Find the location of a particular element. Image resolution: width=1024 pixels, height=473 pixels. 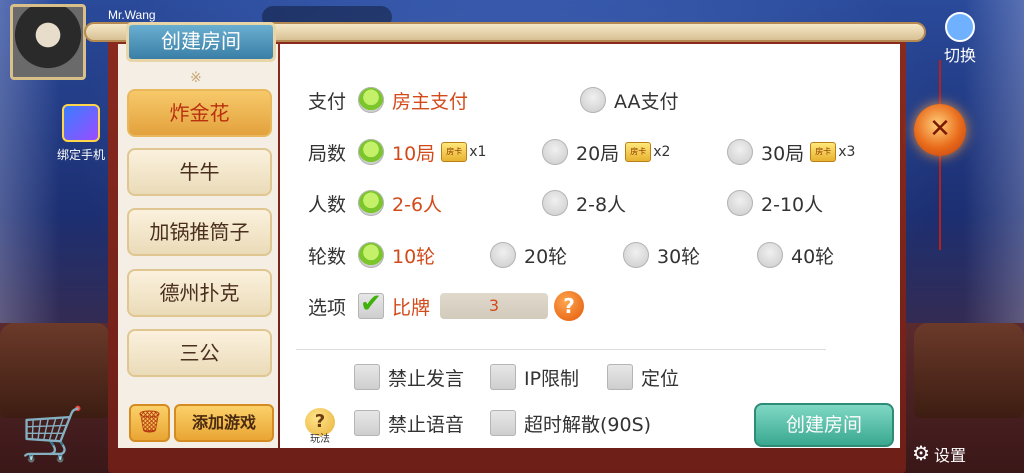

option-text: 30轮 is located at coordinates (679, 256).